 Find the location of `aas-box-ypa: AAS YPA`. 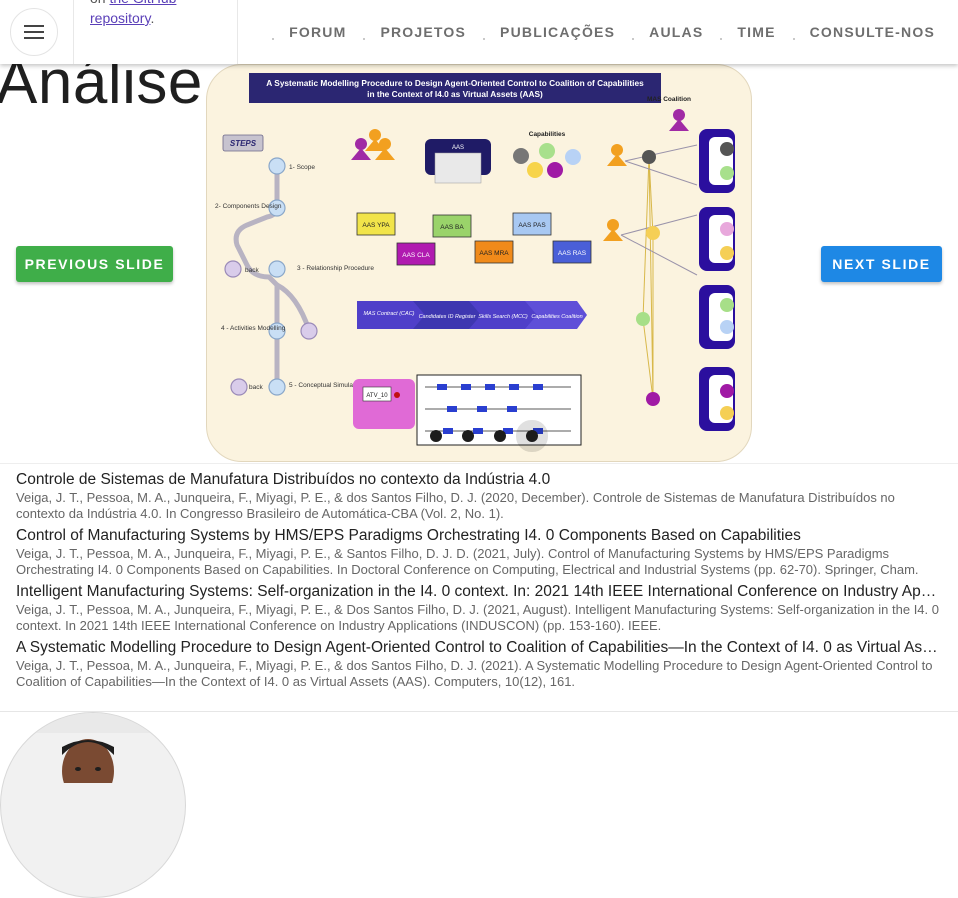

aas-box-ypa: AAS YPA is located at coordinates (376, 224).